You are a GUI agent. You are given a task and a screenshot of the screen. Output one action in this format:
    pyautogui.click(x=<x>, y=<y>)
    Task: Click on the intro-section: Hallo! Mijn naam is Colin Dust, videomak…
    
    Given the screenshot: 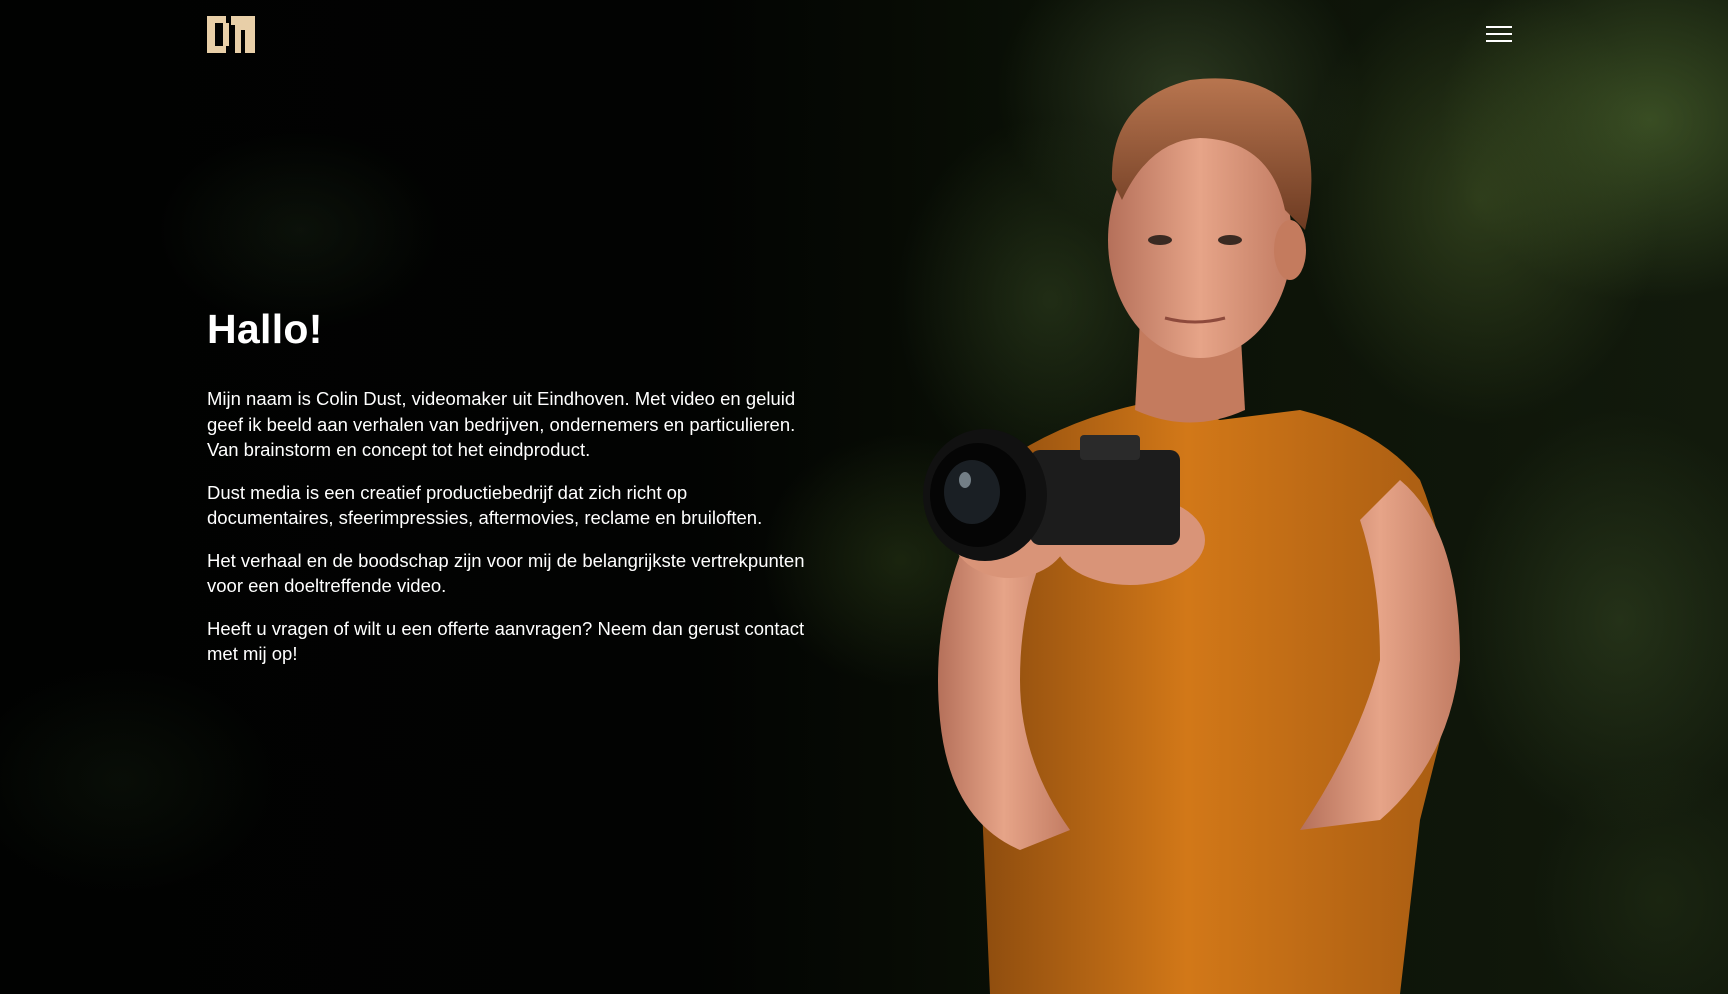 What is the action you would take?
    pyautogui.click(x=512, y=492)
    